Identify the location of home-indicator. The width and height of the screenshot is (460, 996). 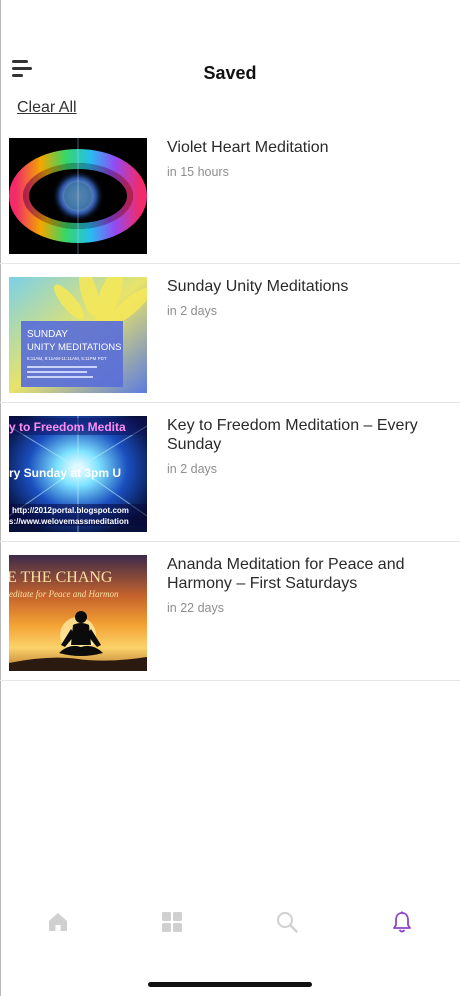
(230, 984).